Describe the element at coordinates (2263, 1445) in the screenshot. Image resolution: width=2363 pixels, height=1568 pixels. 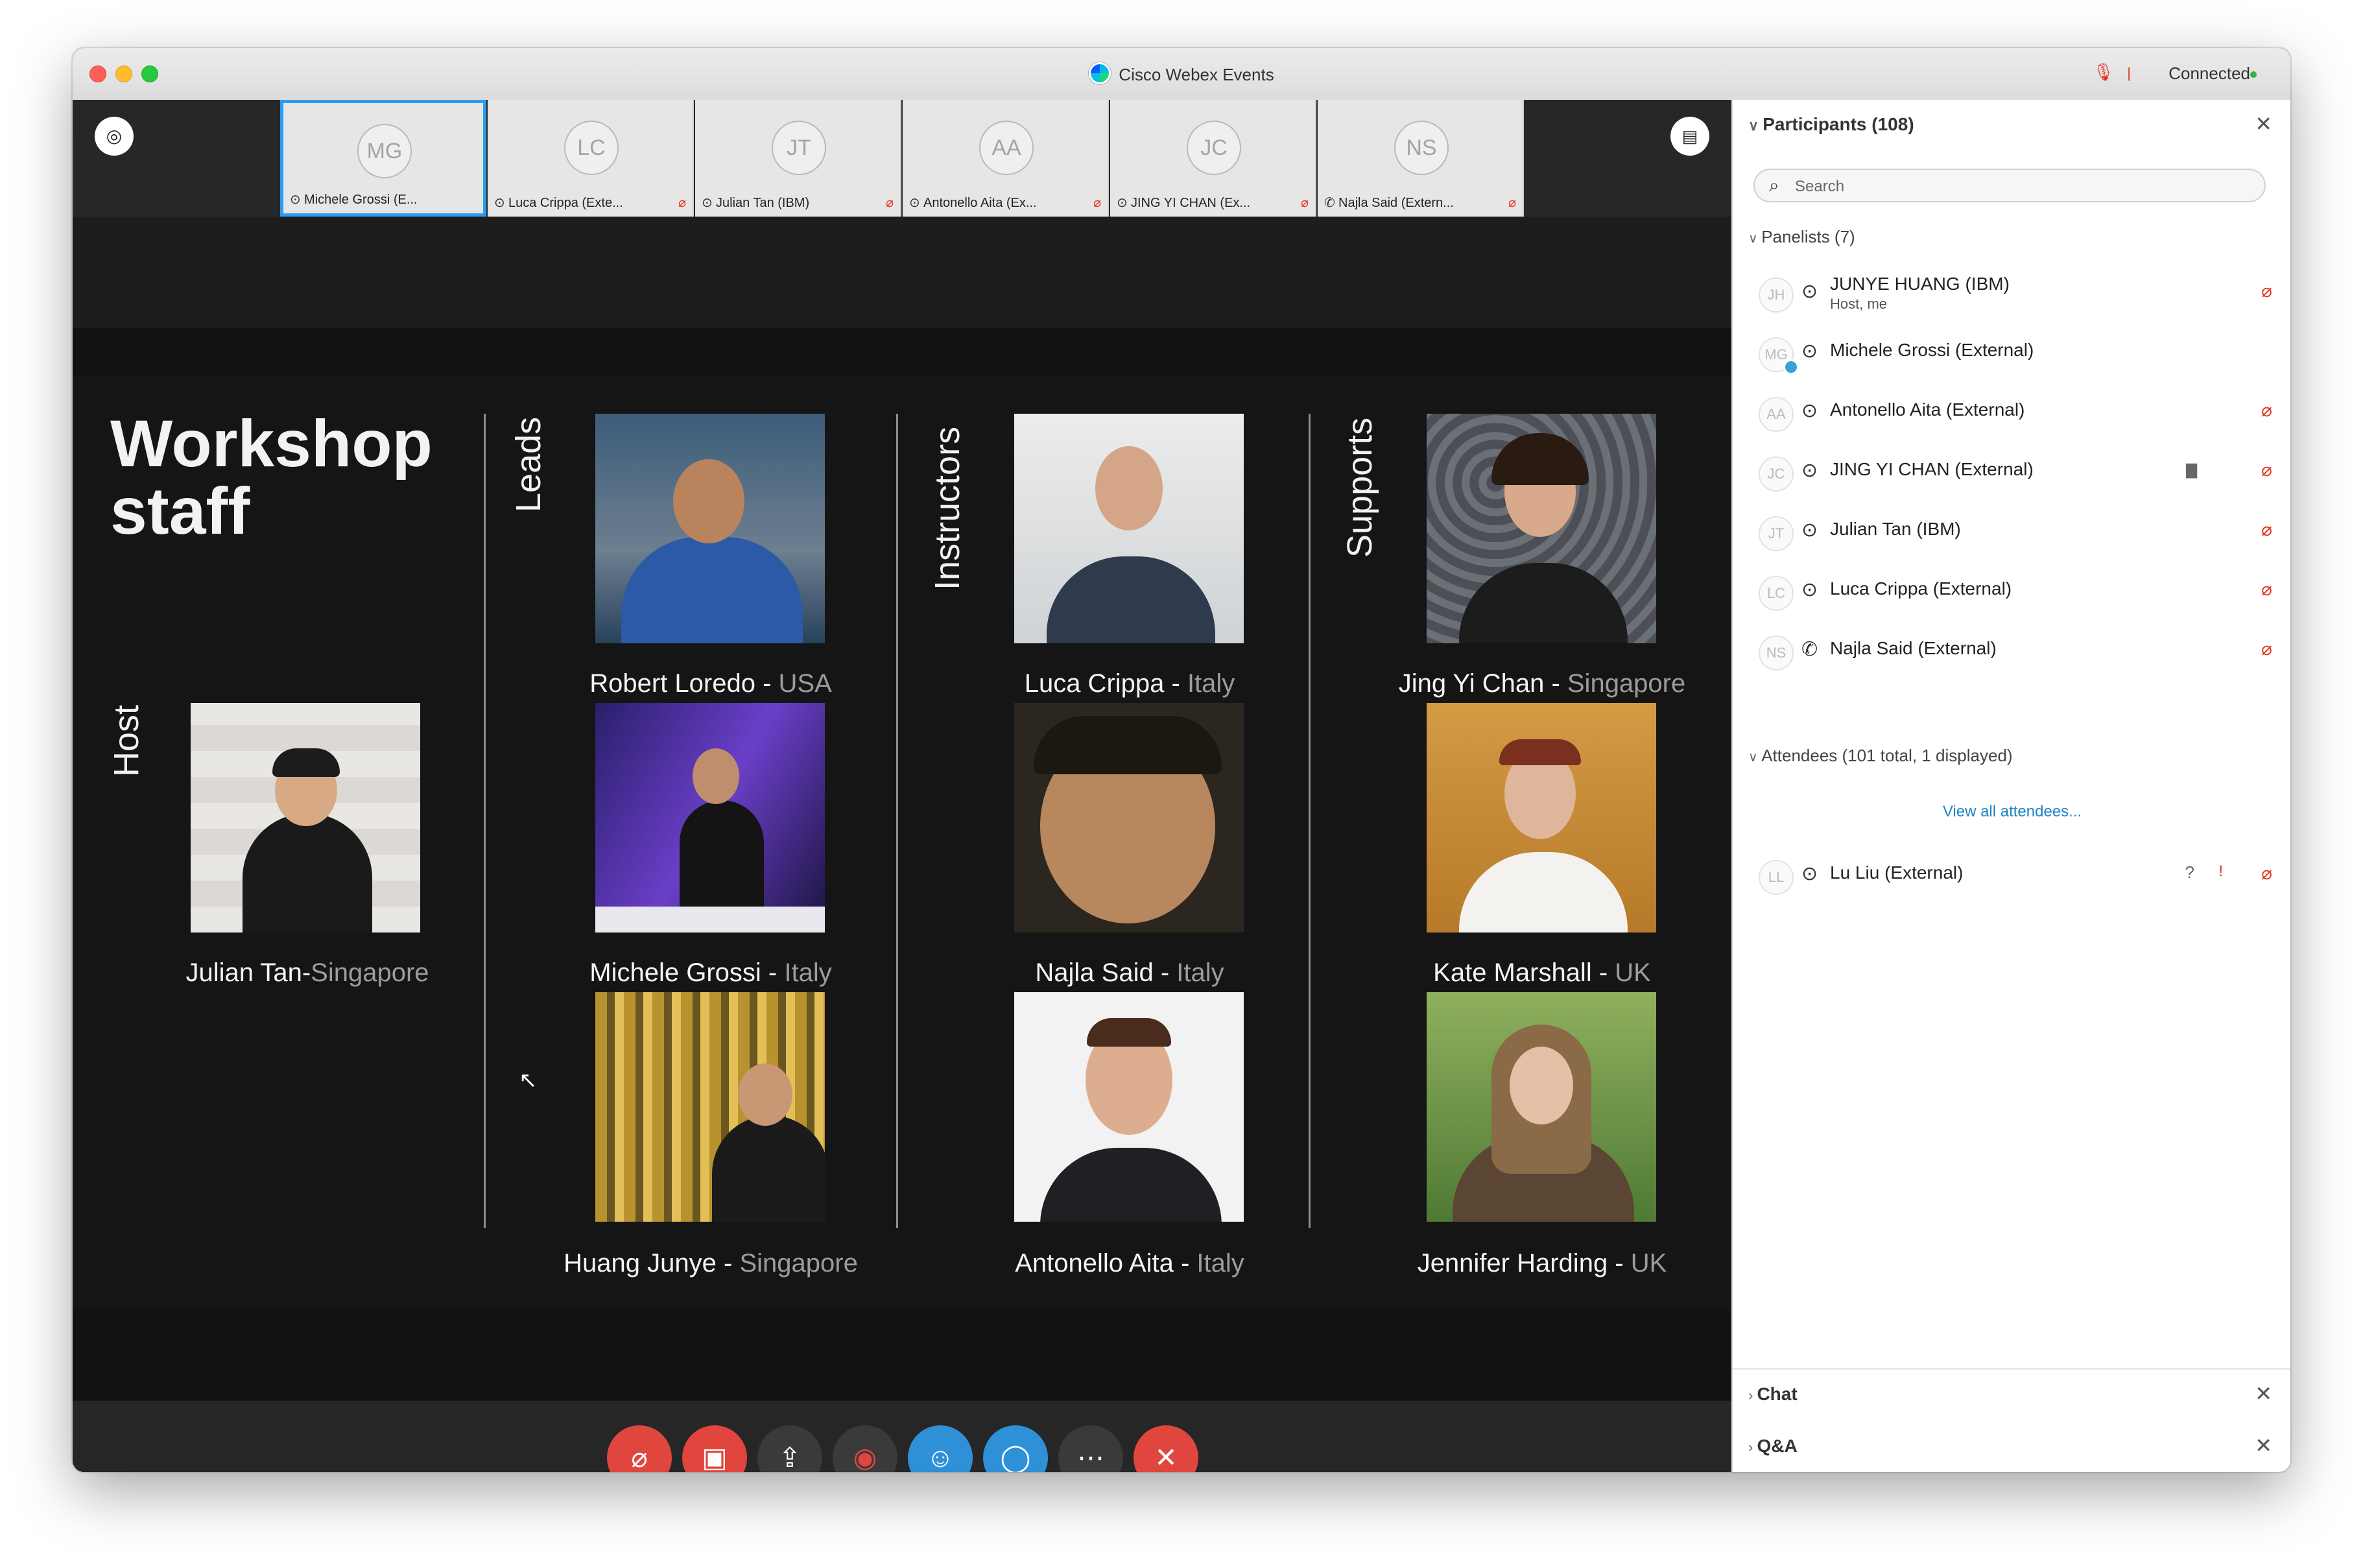
I see `close-qa-button: ✕` at that location.